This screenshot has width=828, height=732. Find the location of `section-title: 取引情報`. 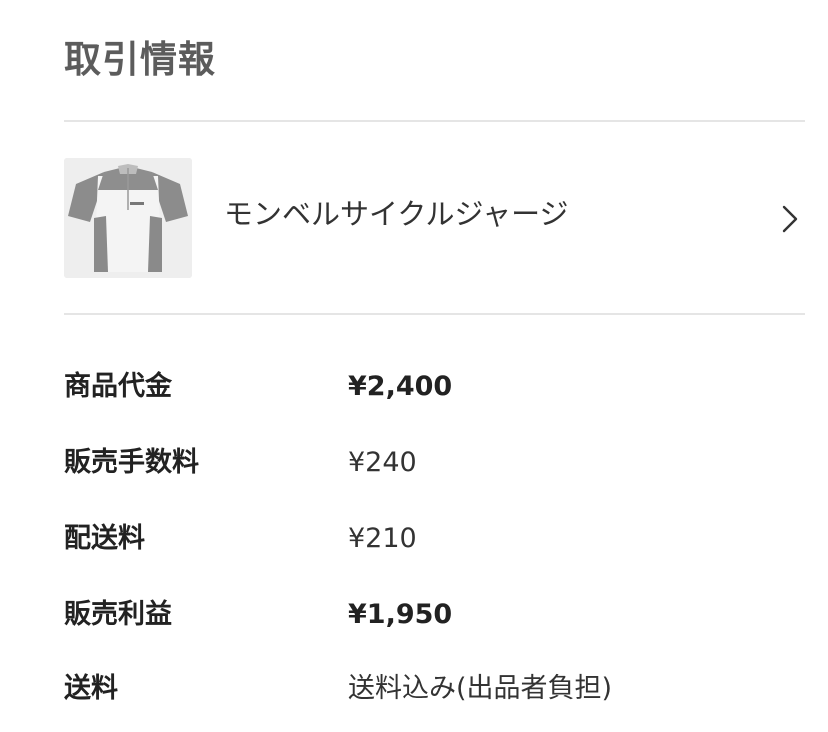

section-title: 取引情報 is located at coordinates (140, 59).